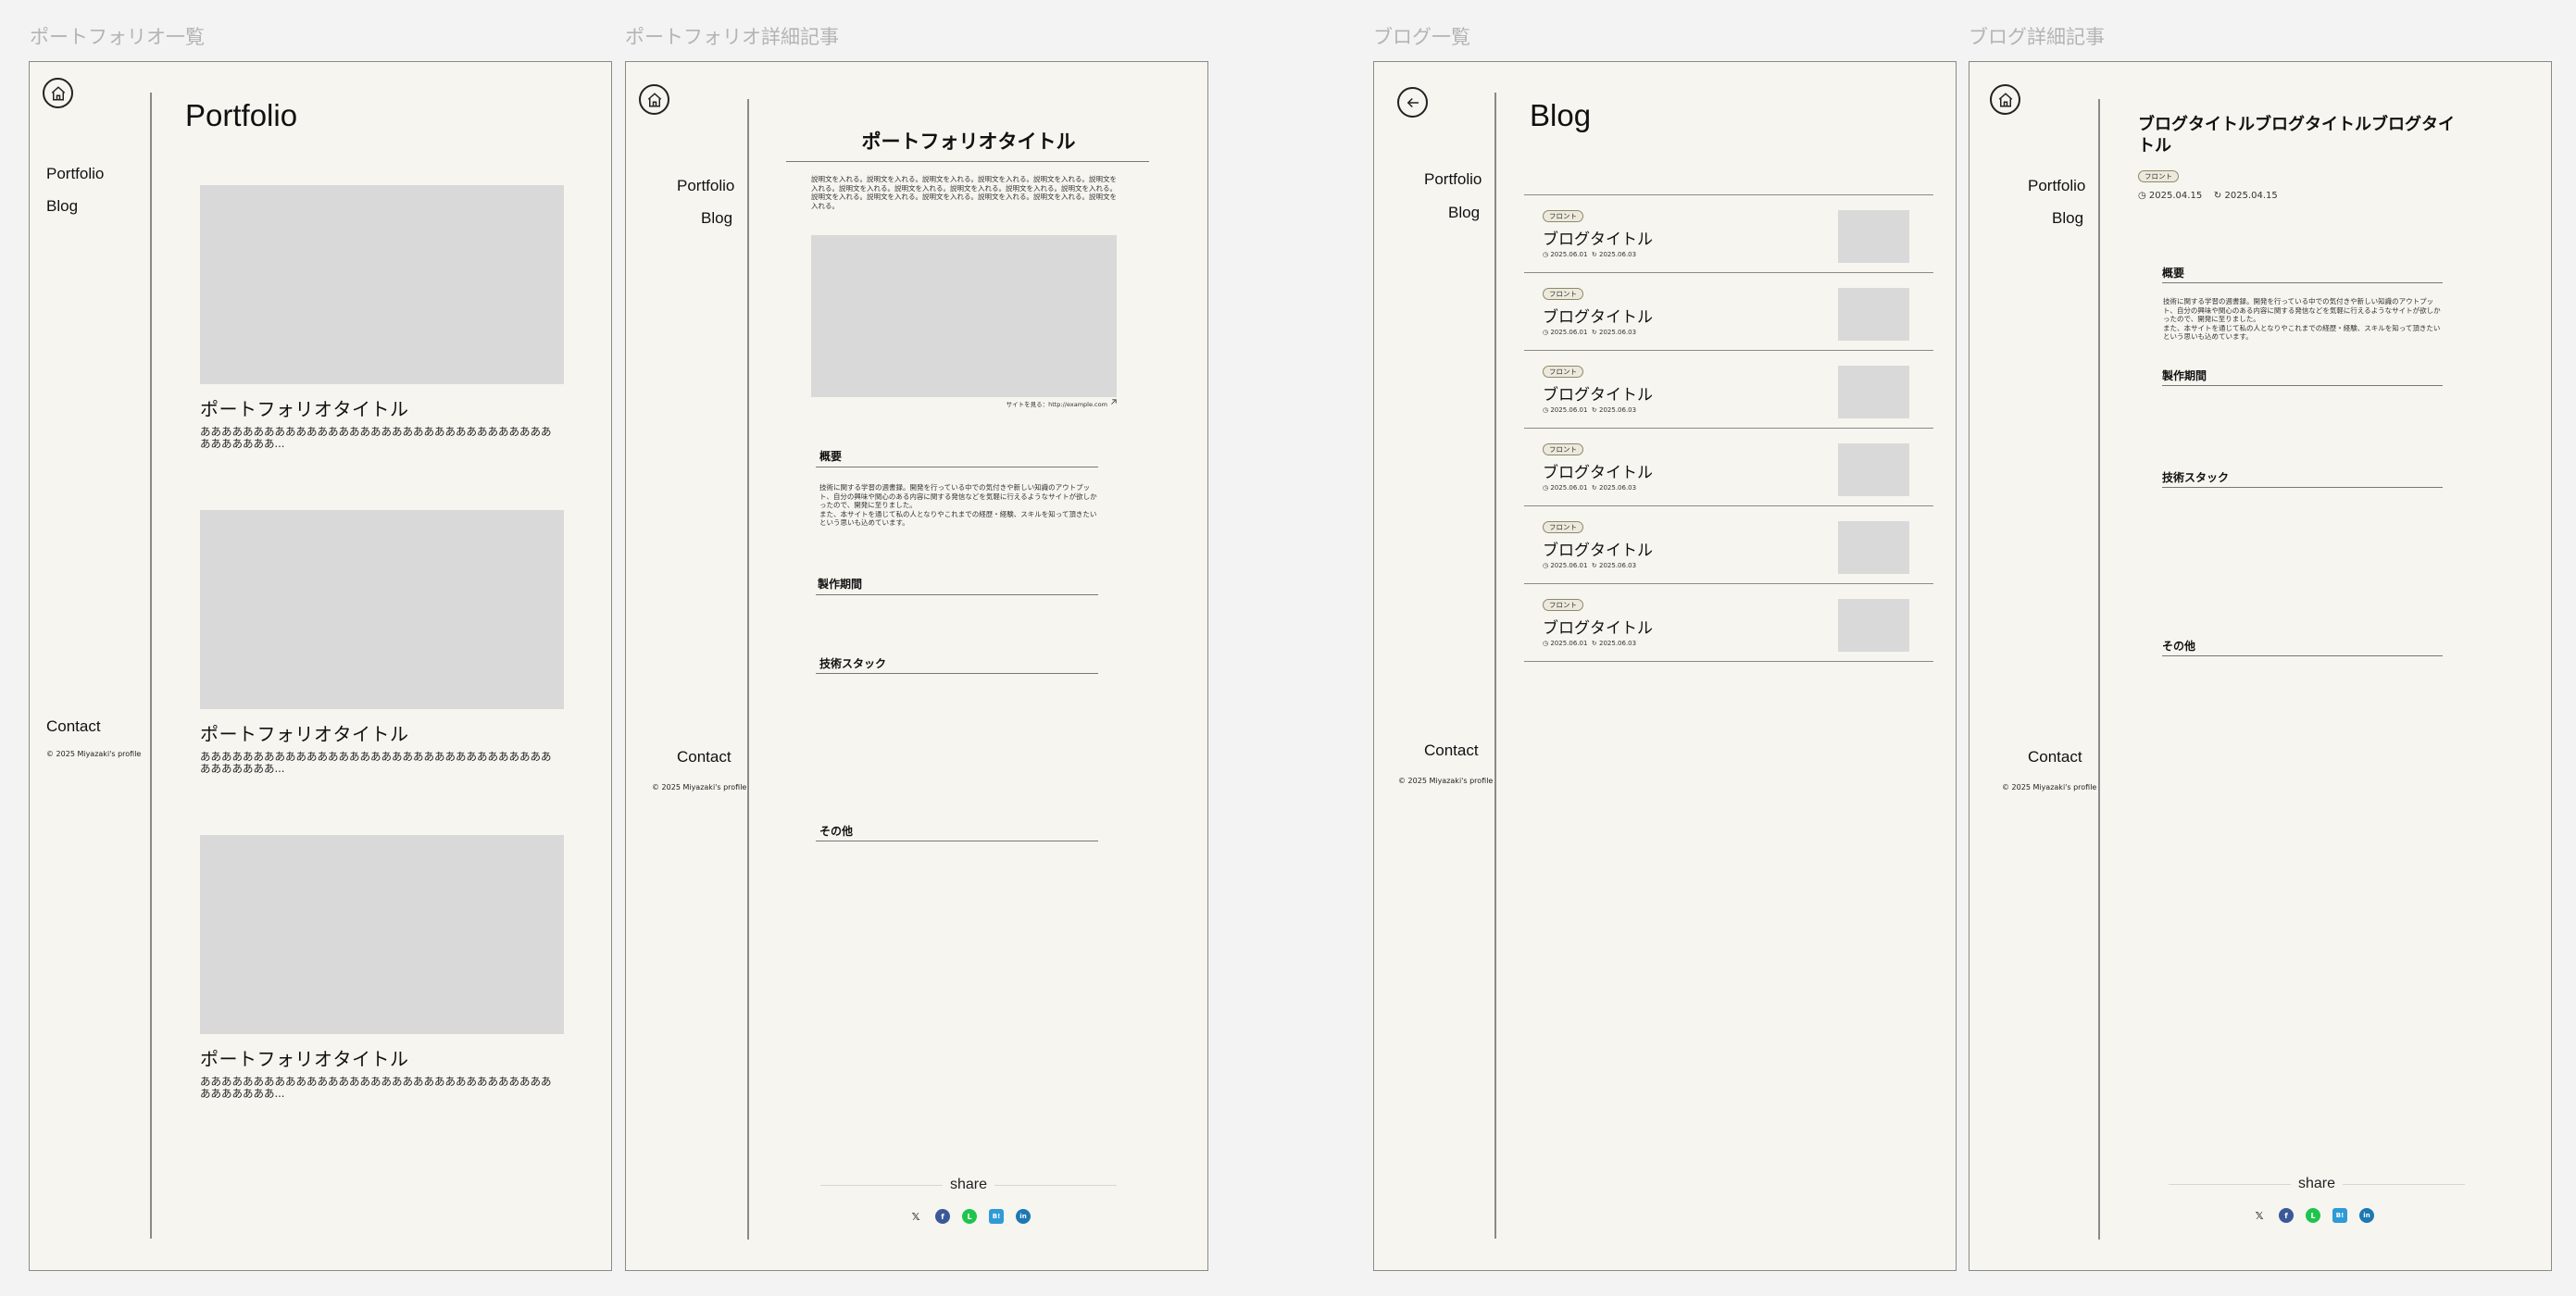  What do you see at coordinates (1446, 781) in the screenshot?
I see `copyright: © 2025 Miyazaki's profile` at bounding box center [1446, 781].